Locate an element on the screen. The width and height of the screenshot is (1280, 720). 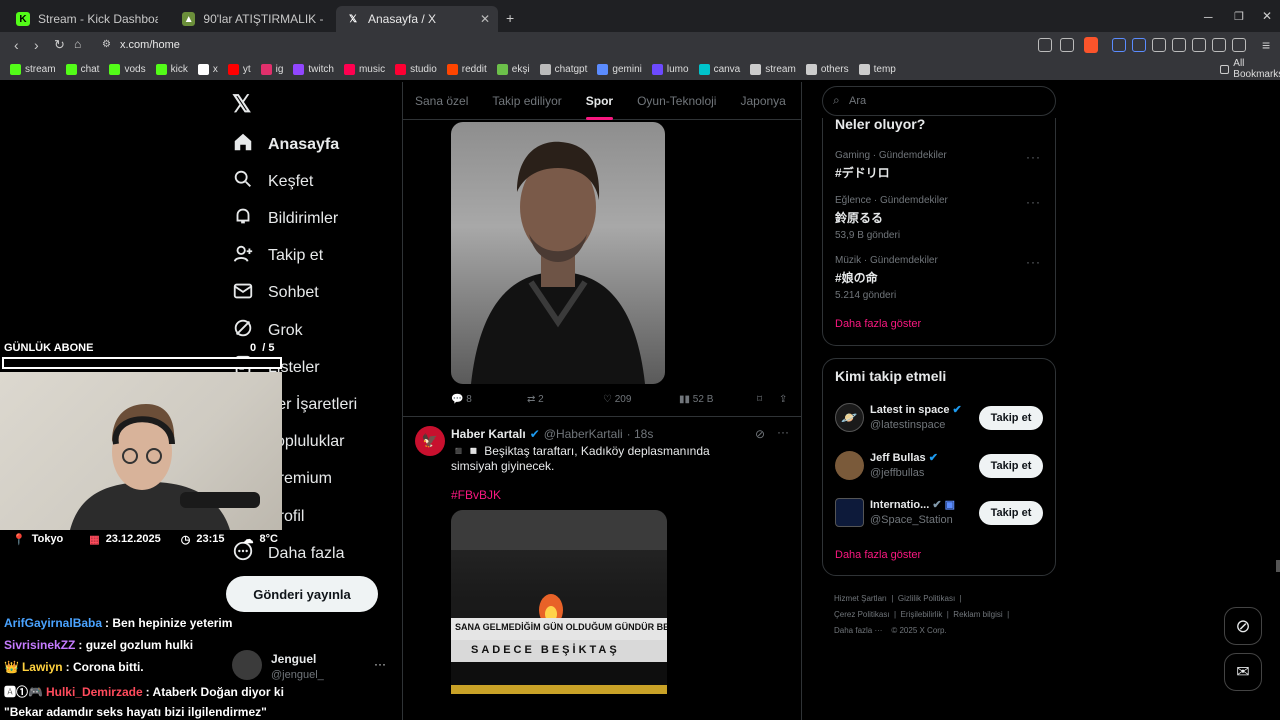
grok-icon: ⊘ is located at coordinates (760, 434).